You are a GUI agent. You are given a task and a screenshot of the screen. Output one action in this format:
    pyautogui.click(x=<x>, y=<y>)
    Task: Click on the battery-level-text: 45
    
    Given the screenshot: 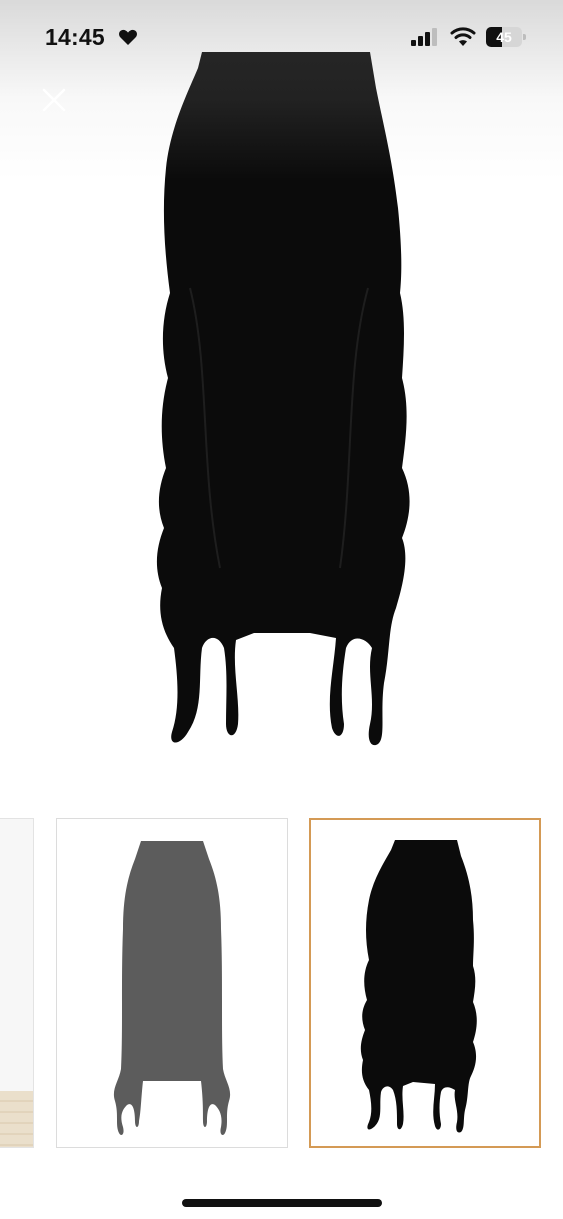 What is the action you would take?
    pyautogui.click(x=504, y=37)
    